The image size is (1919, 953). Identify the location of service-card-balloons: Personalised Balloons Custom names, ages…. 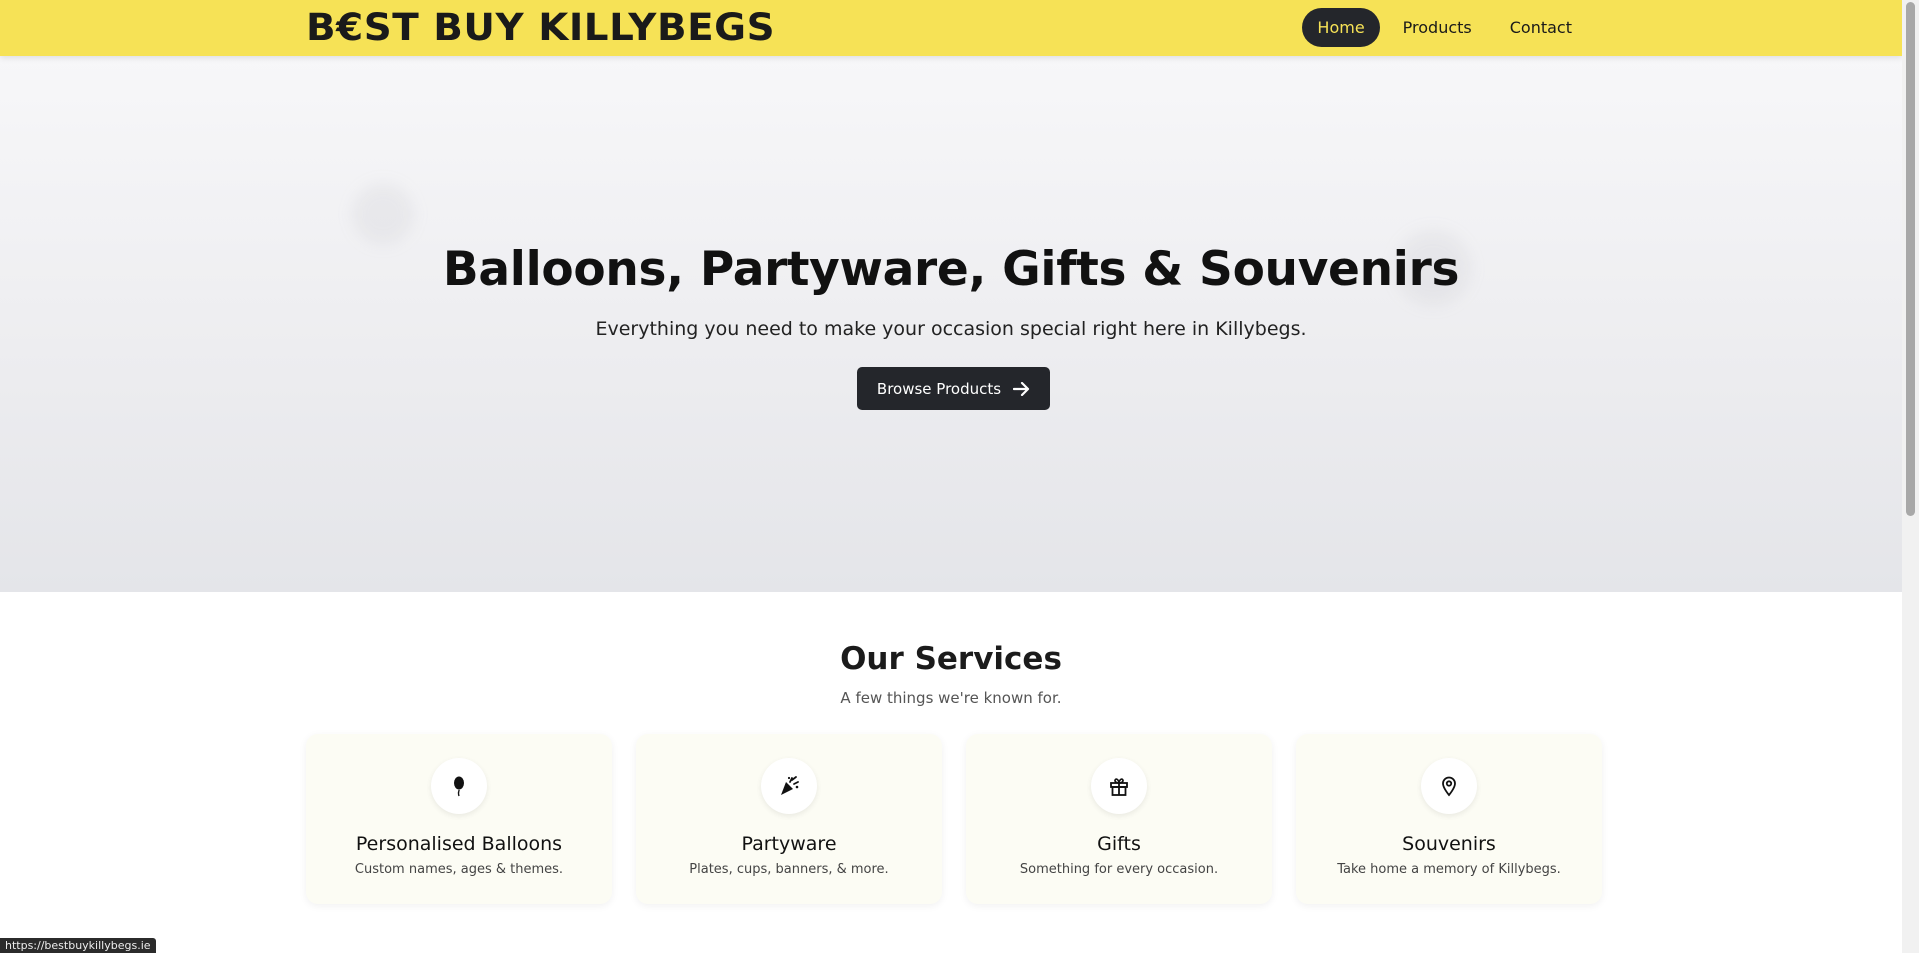
(459, 819).